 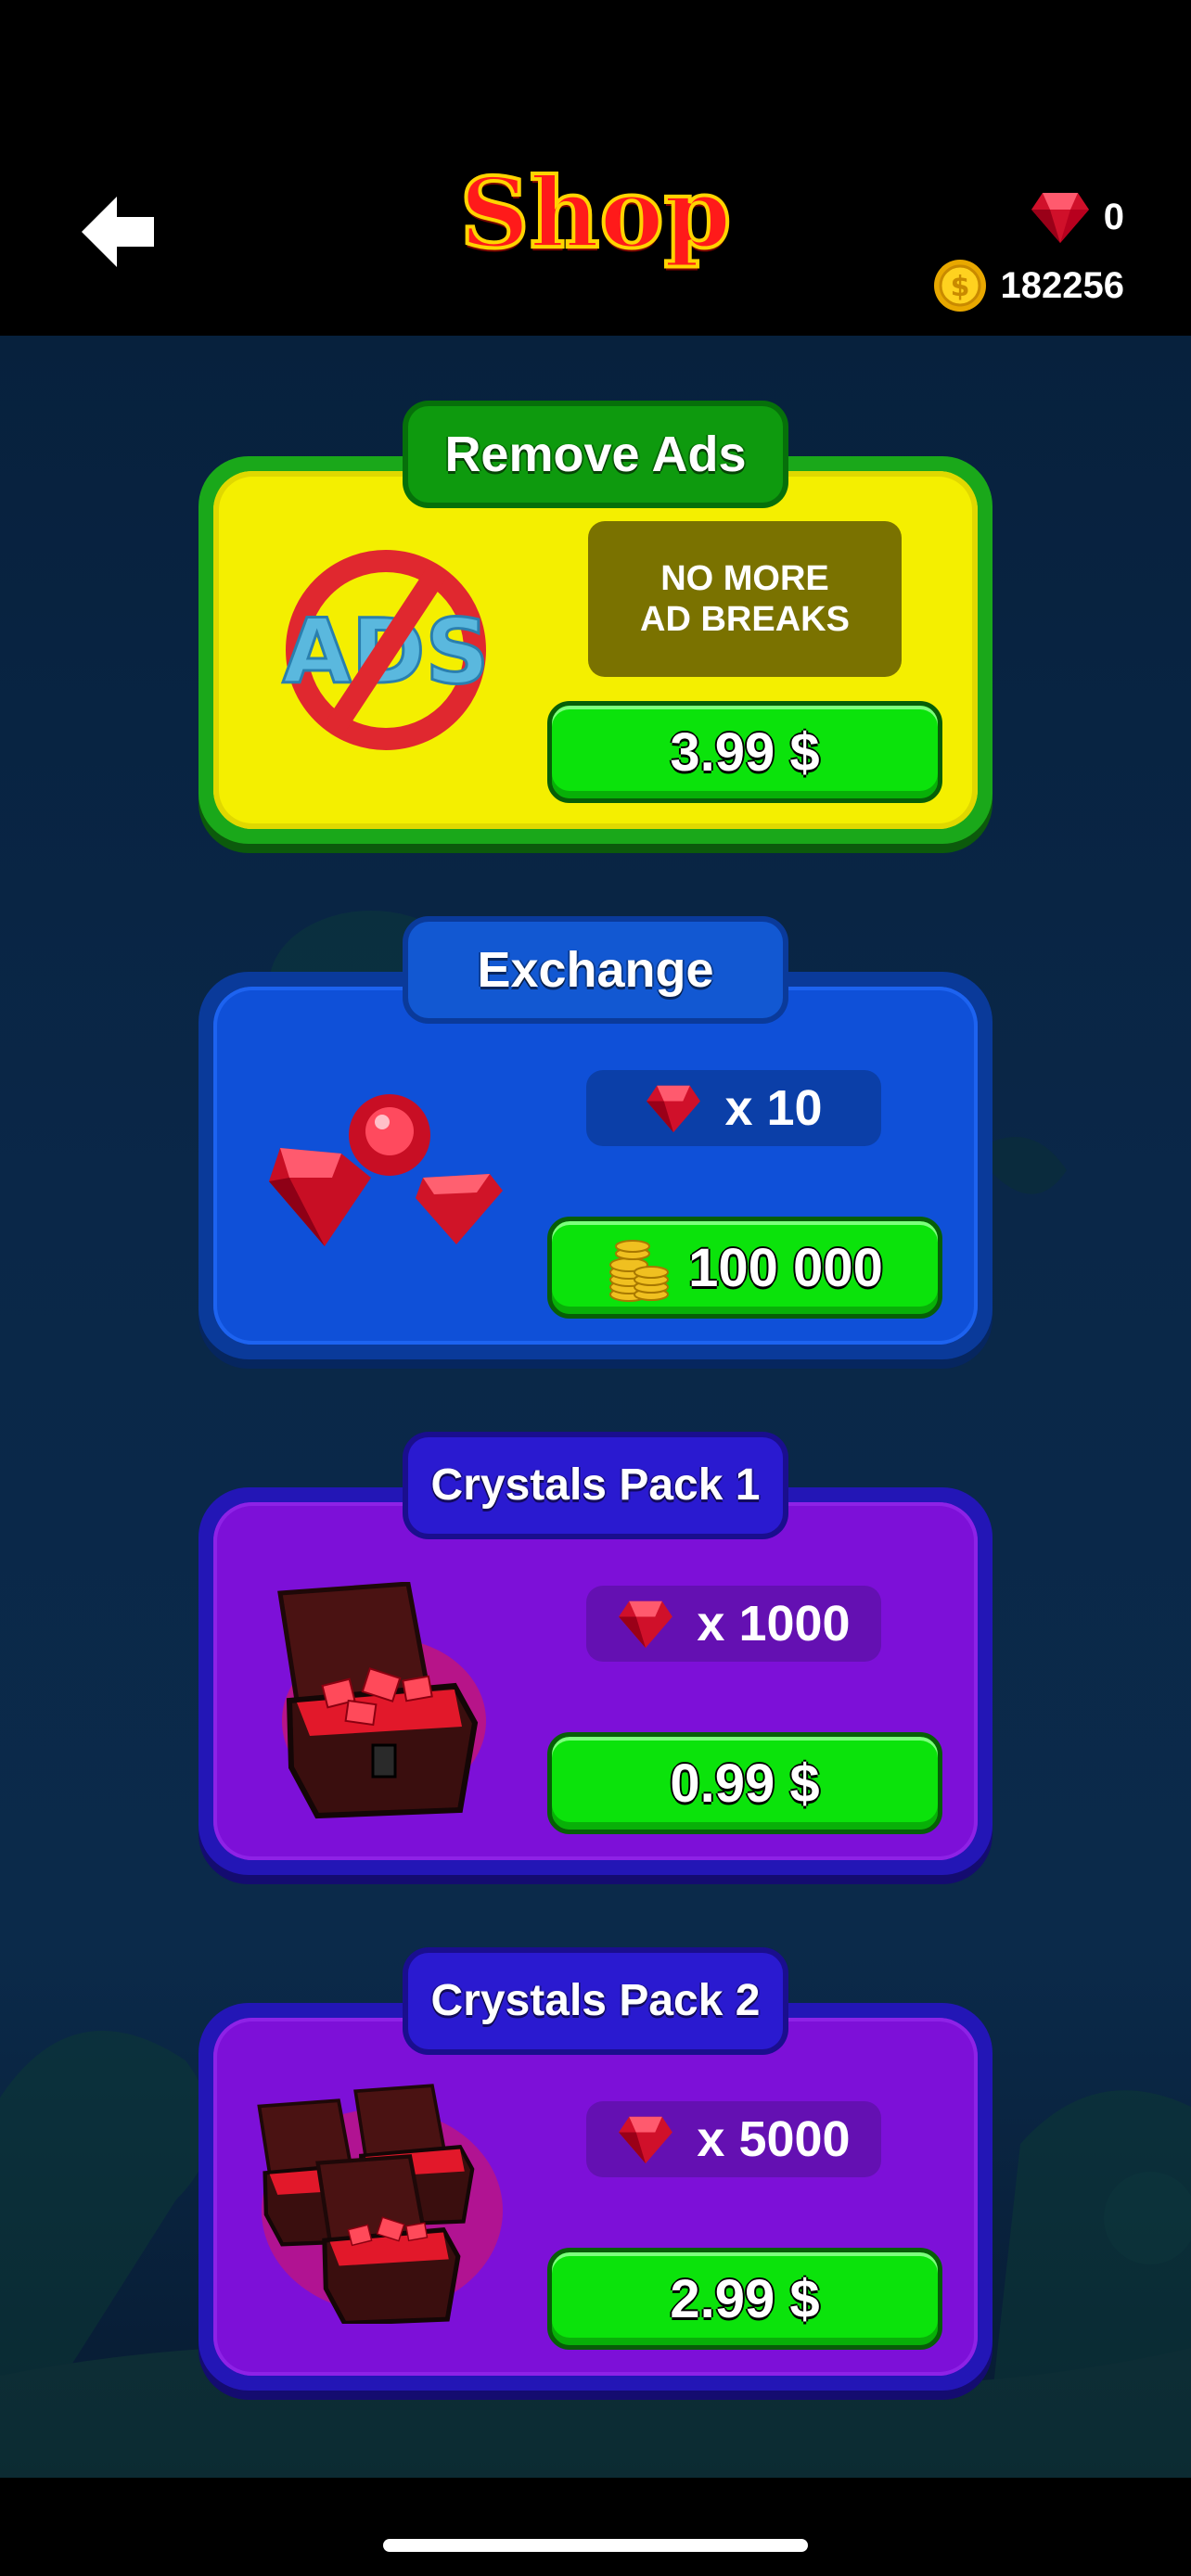 What do you see at coordinates (1113, 217) in the screenshot?
I see `gem-count: 0` at bounding box center [1113, 217].